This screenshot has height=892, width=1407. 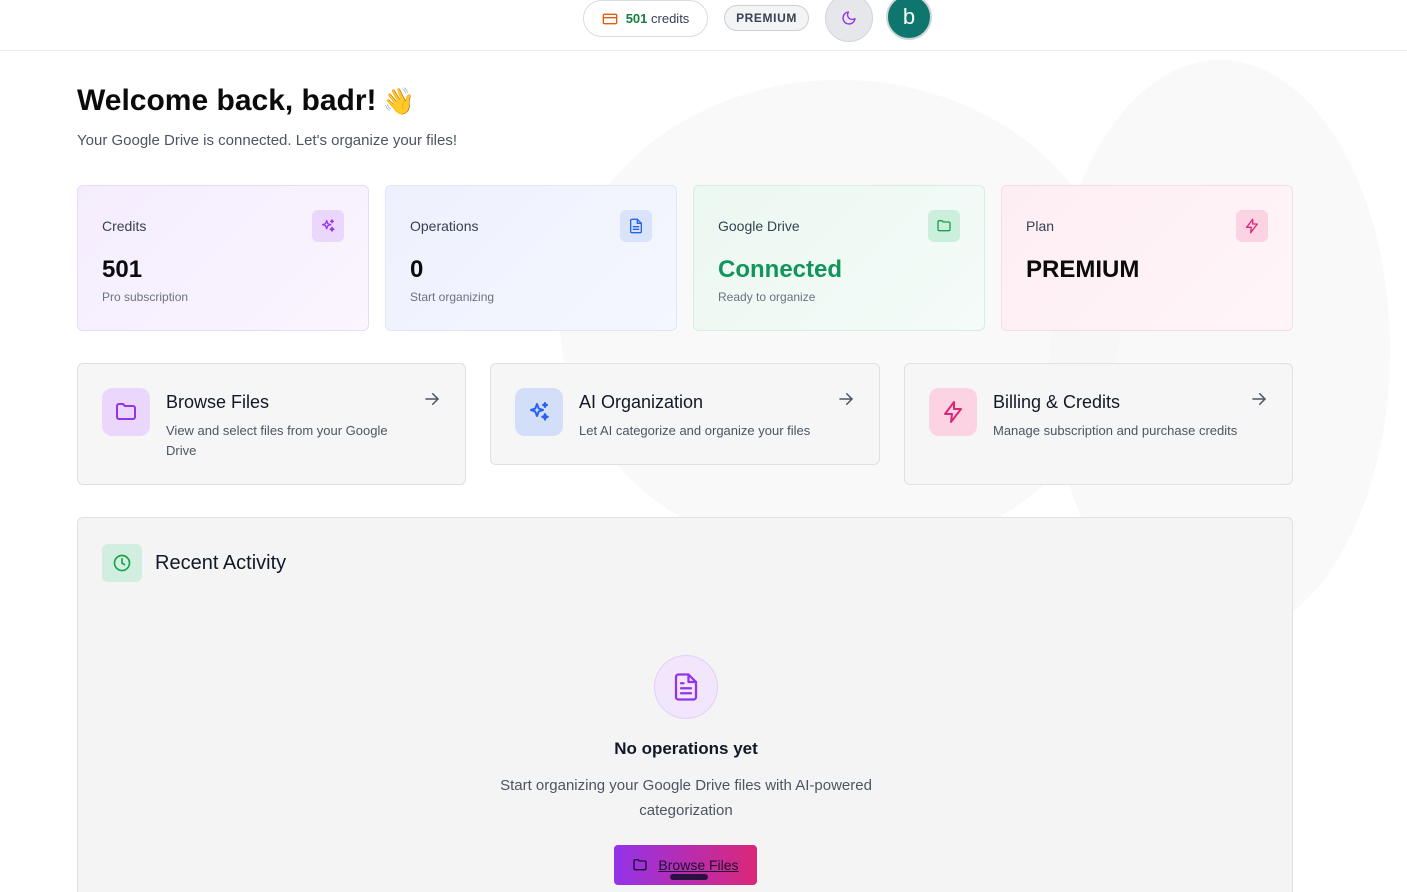 What do you see at coordinates (124, 226) in the screenshot?
I see `stat-label: Credits` at bounding box center [124, 226].